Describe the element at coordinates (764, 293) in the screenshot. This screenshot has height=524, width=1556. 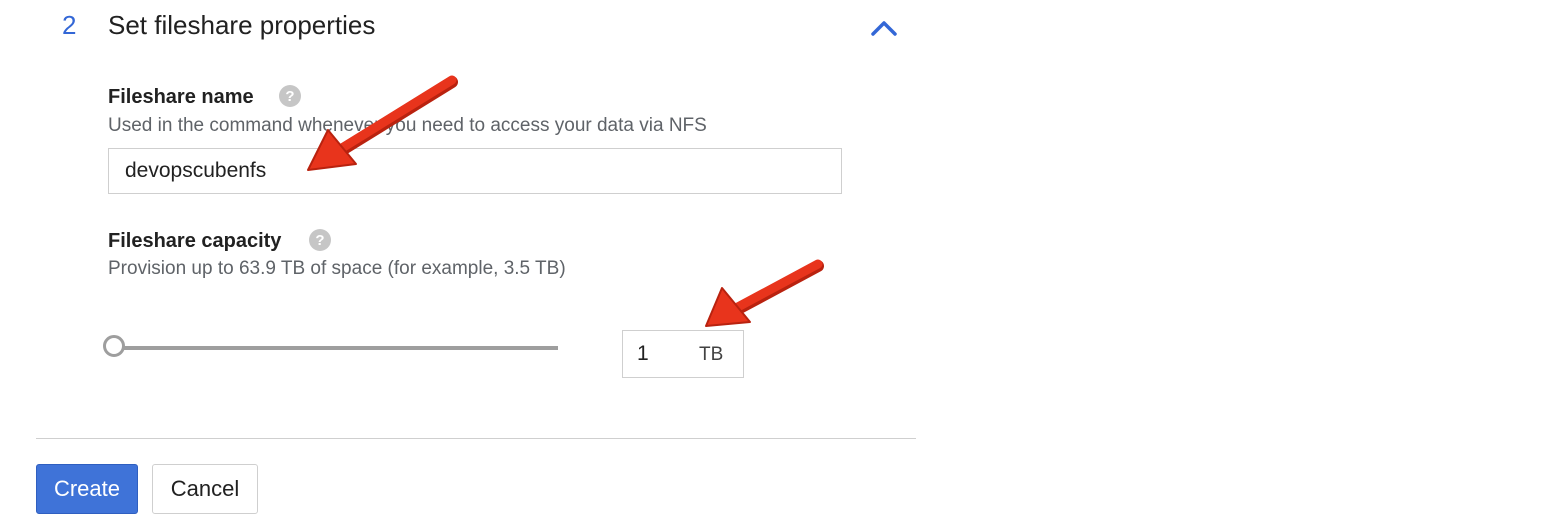
I see `annotation-arrow-icon` at that location.